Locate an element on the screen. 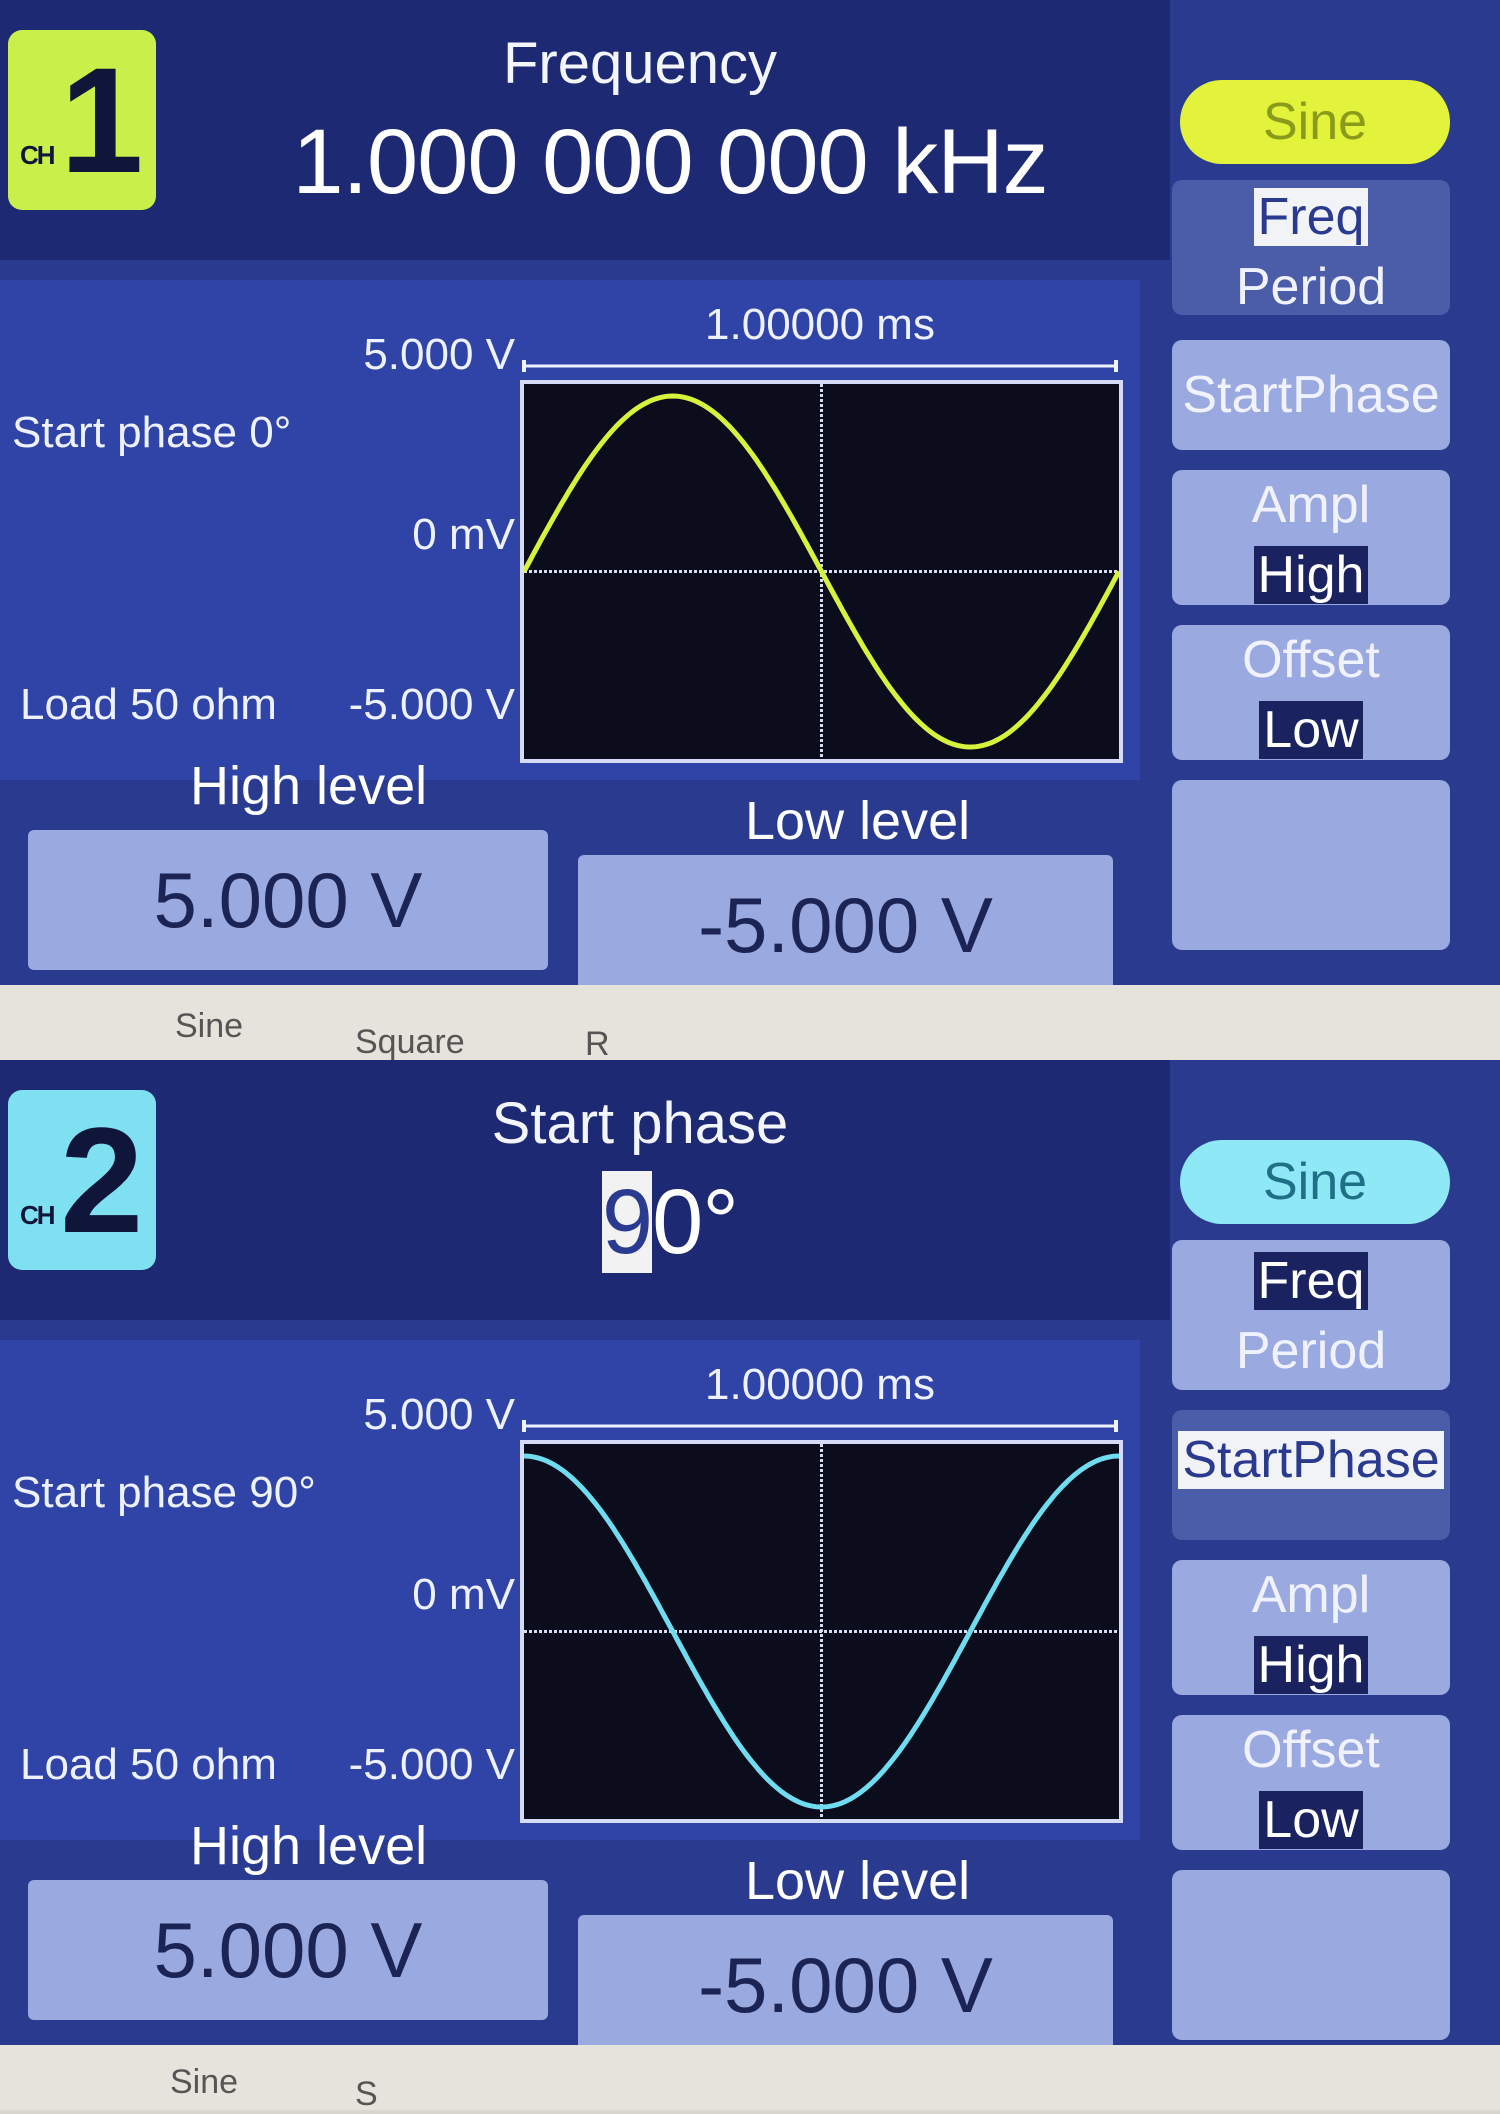 The image size is (1500, 2114). parameter-value: 1.000 000 000 kHz is located at coordinates (670, 162).